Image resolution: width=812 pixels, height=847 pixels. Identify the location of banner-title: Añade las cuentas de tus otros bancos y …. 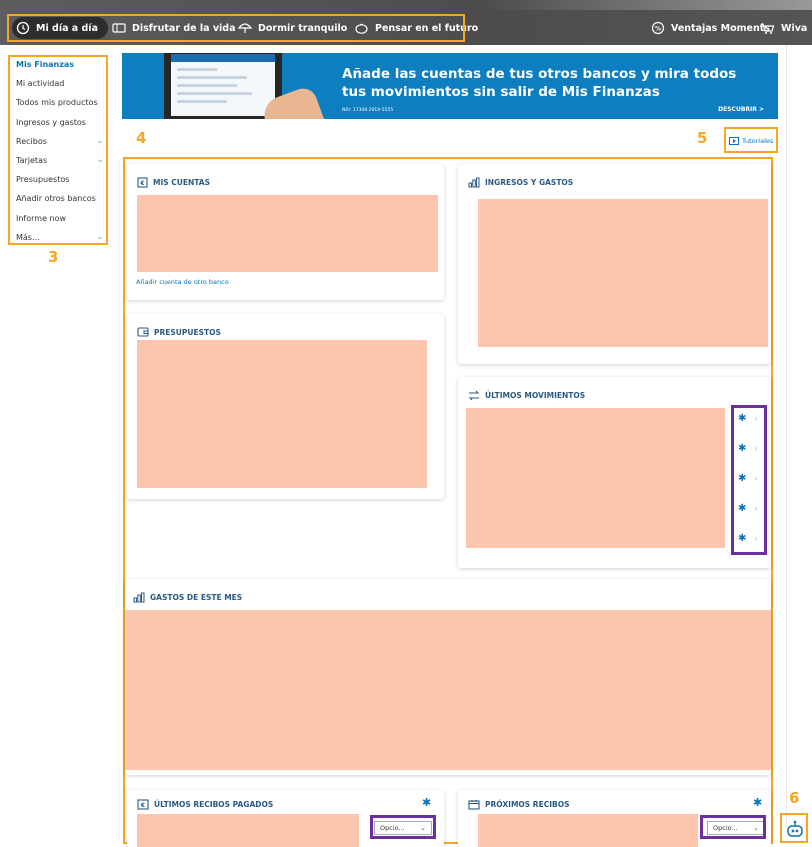
(539, 83).